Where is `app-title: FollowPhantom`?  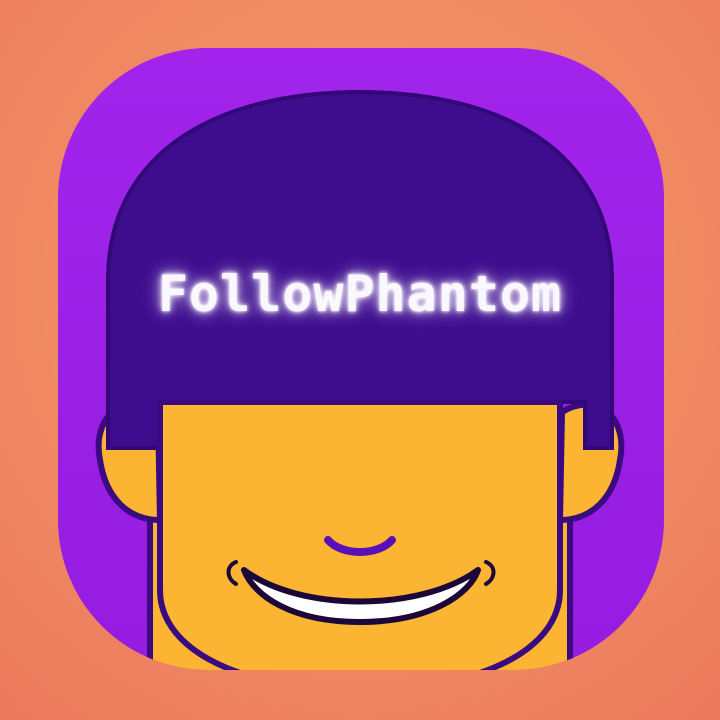 app-title: FollowPhantom is located at coordinates (360, 294).